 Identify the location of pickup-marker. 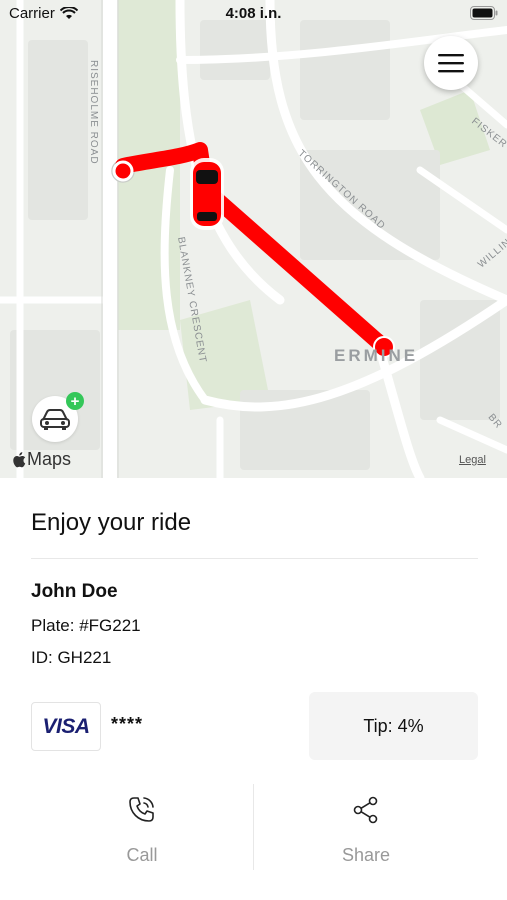
(123, 171).